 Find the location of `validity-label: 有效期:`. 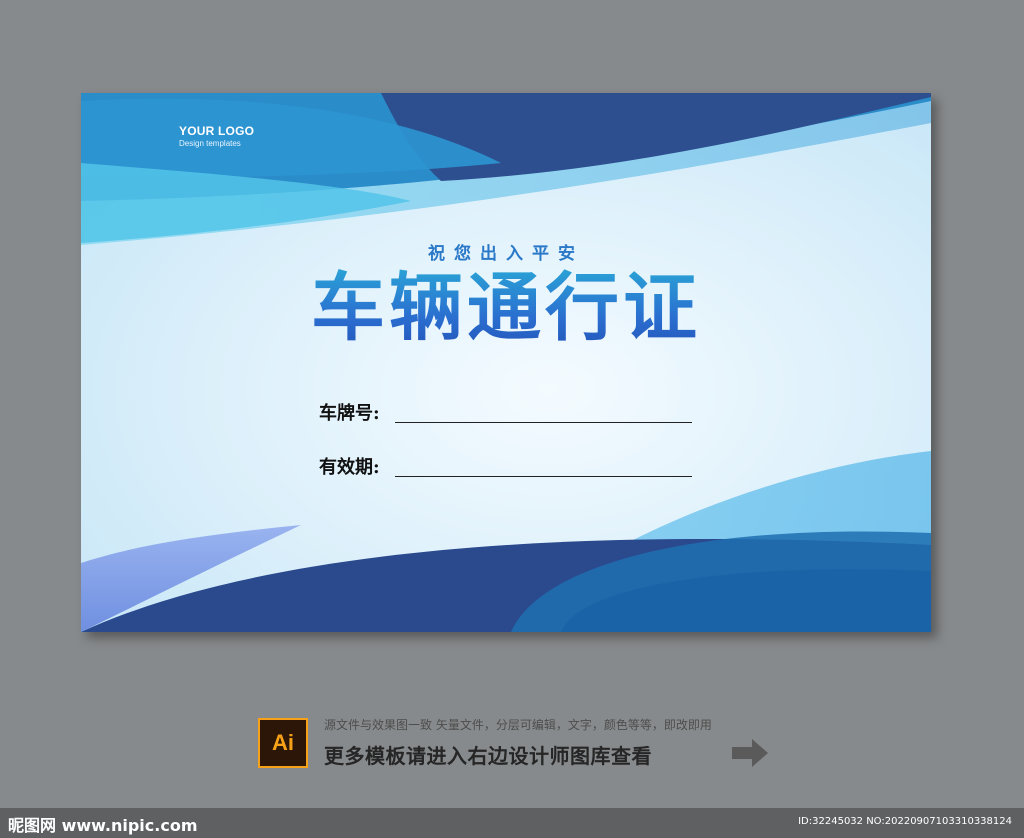

validity-label: 有效期: is located at coordinates (349, 467).